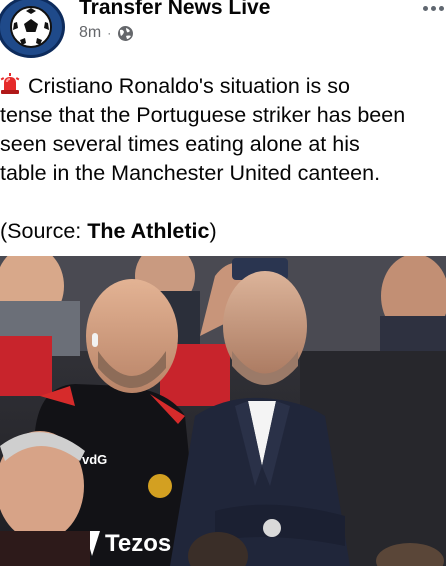  What do you see at coordinates (94, 459) in the screenshot?
I see `shirt-initials: vdG` at bounding box center [94, 459].